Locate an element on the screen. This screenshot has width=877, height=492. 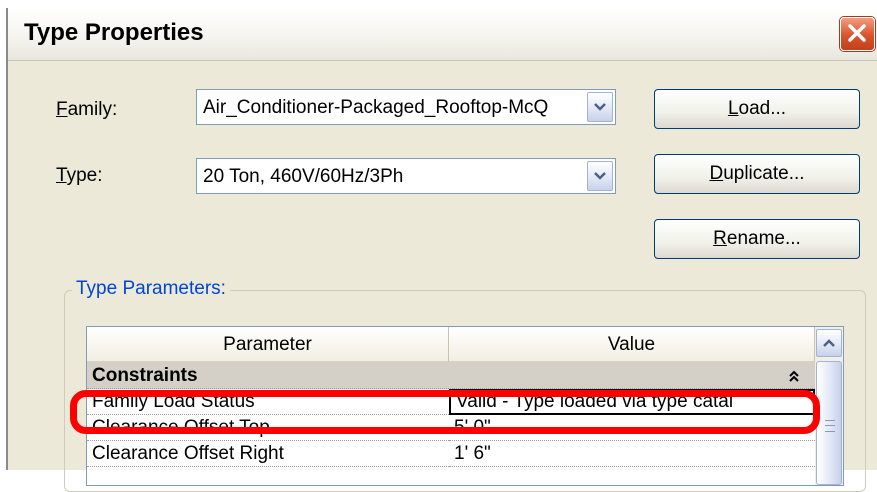
scroll-thumb is located at coordinates (829, 423).